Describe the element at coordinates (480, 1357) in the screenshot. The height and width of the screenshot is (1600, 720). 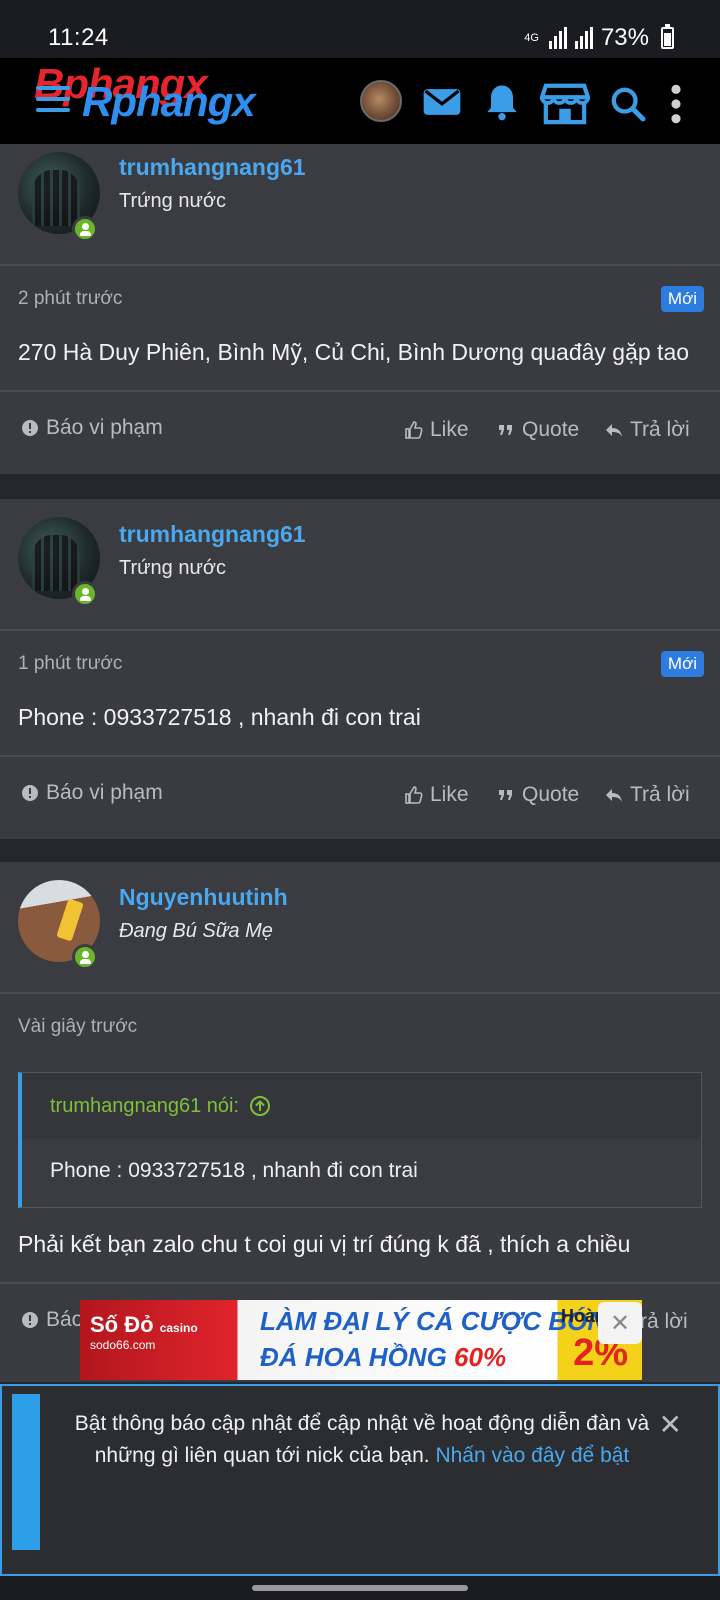
I see `ad-subline-pct: 60%` at that location.